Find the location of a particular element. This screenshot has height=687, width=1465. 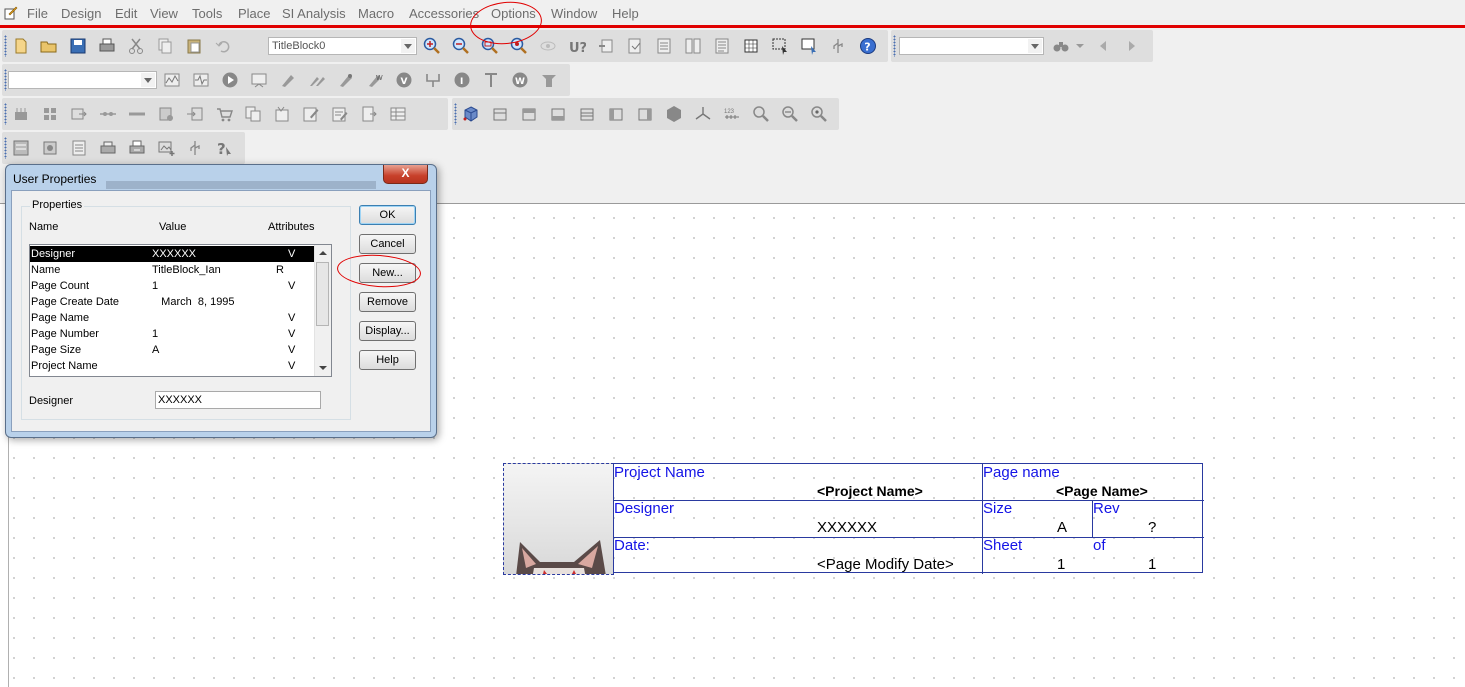

area-select-icon is located at coordinates (780, 46).